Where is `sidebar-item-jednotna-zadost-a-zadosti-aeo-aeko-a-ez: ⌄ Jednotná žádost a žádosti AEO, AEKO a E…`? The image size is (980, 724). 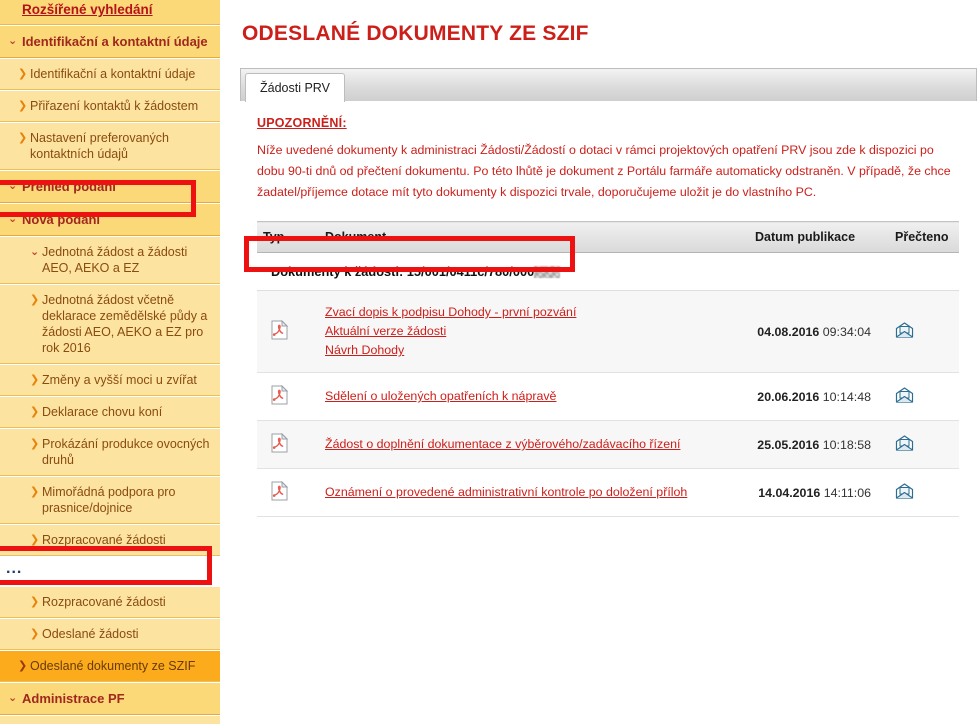
sidebar-item-jednotna-zadost-a-zadosti-aeo-aeko-a-ez: ⌄ Jednotná žádost a žádosti AEO, AEKO a E… is located at coordinates (110, 260).